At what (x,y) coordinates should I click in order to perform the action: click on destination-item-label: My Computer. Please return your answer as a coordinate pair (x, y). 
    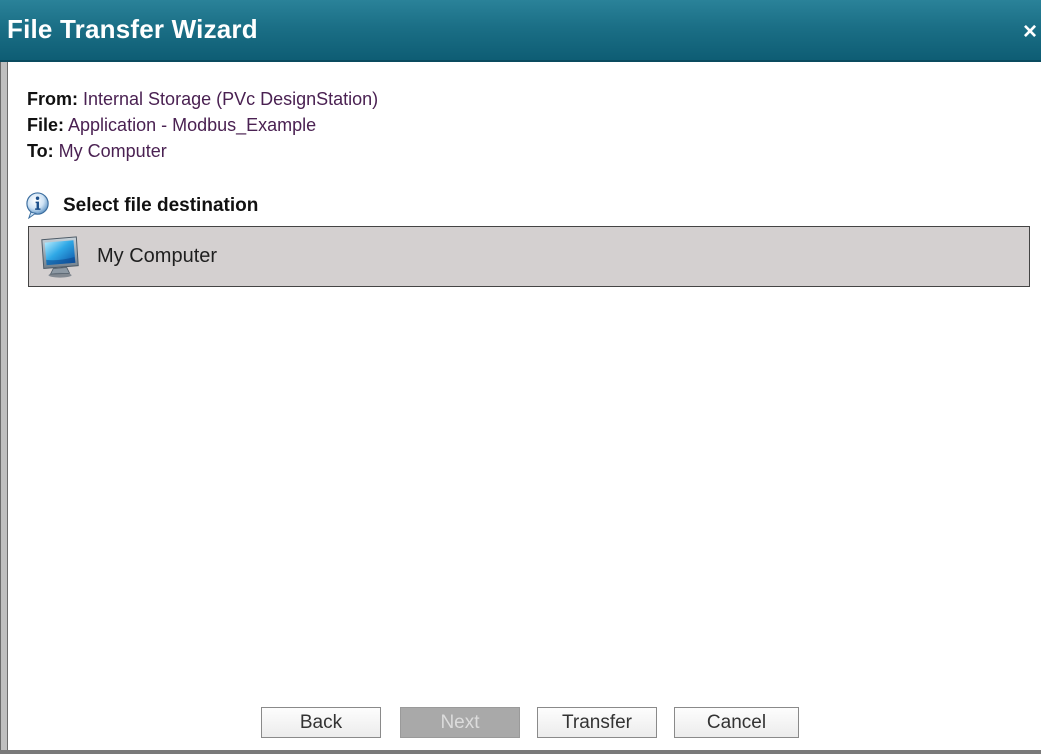
    Looking at the image, I should click on (157, 256).